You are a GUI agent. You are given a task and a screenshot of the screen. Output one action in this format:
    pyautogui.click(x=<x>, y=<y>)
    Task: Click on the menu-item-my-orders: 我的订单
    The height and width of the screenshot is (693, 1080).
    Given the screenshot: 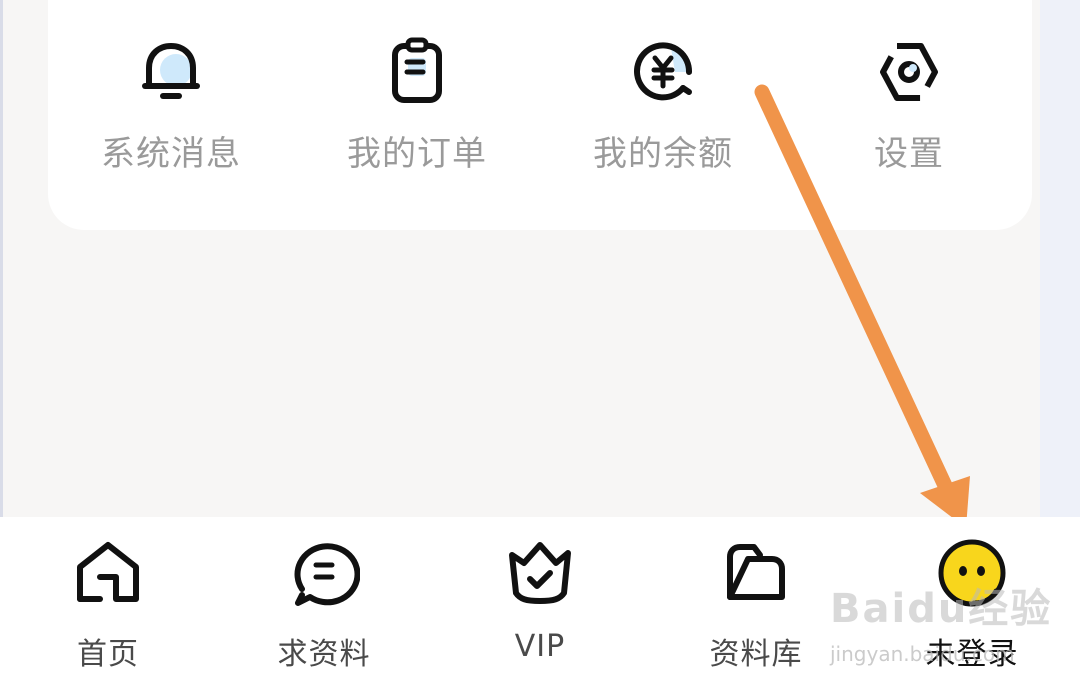 What is the action you would take?
    pyautogui.click(x=417, y=115)
    